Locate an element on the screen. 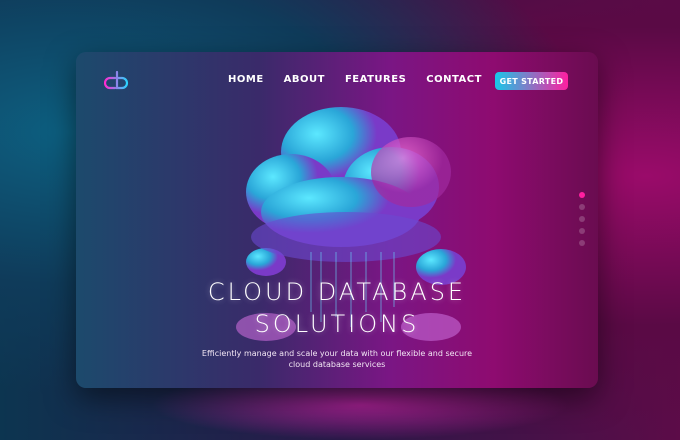 Image resolution: width=680 pixels, height=440 pixels. get-started-button: GET STARTED is located at coordinates (531, 81).